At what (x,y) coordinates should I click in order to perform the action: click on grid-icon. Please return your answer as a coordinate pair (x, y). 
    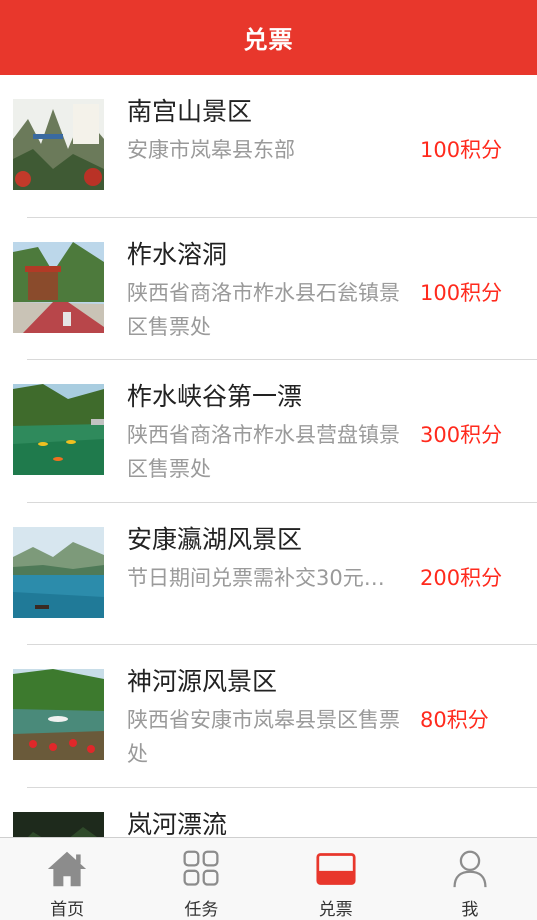
    Looking at the image, I should click on (201, 868).